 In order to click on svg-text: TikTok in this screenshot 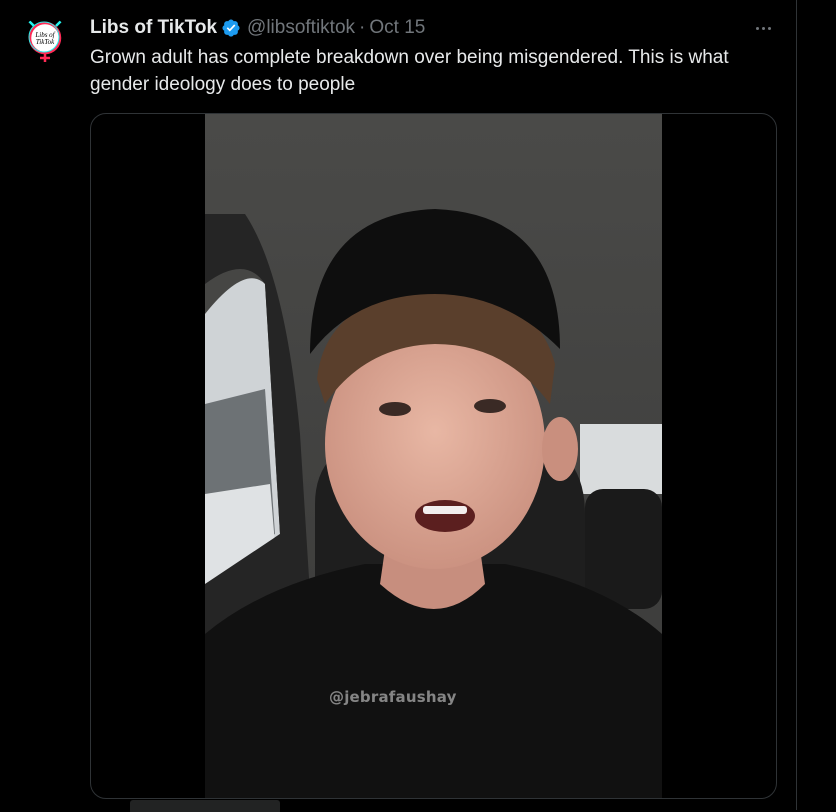, I will do `click(45, 42)`.